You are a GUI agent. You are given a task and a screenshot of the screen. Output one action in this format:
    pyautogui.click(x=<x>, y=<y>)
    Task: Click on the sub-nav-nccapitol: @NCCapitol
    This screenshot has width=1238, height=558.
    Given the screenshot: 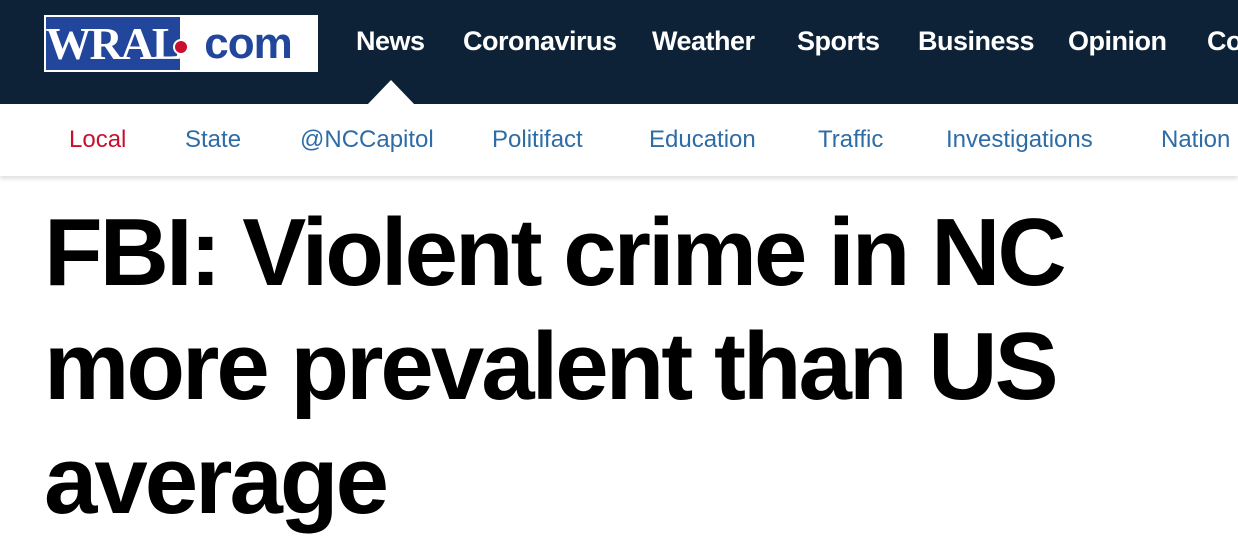 What is the action you would take?
    pyautogui.click(x=367, y=140)
    